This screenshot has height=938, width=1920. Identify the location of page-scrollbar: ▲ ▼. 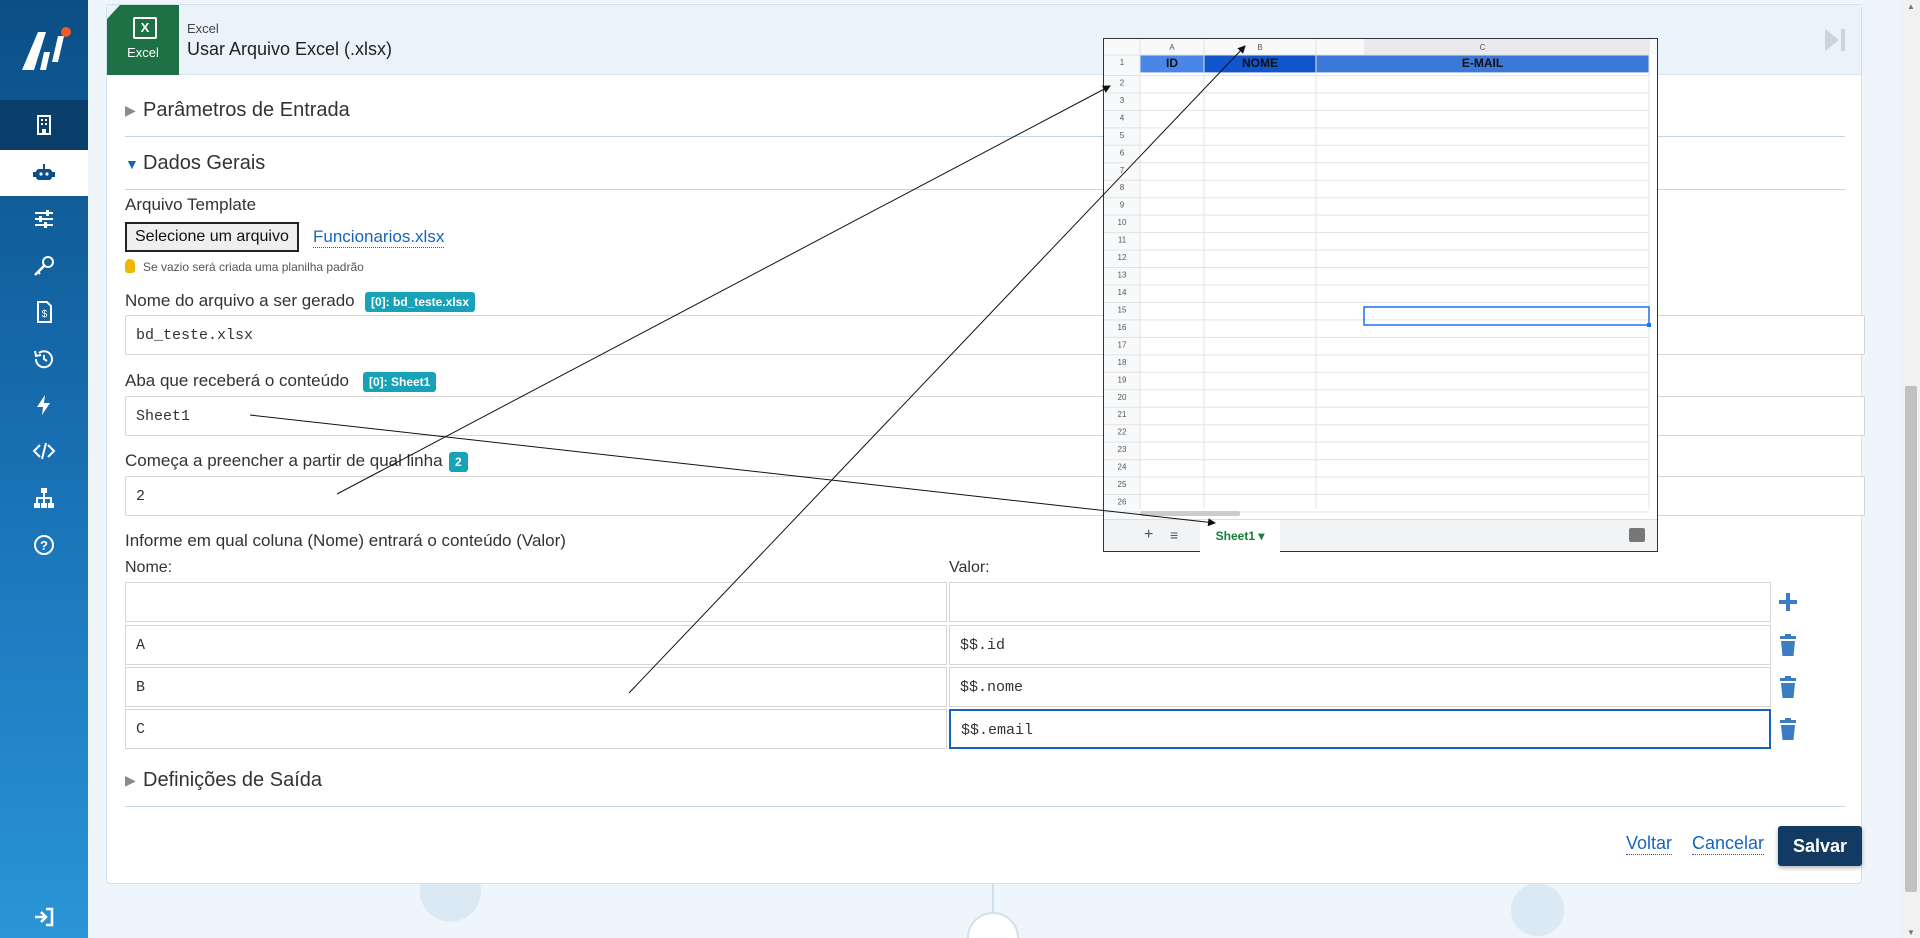
(1911, 469).